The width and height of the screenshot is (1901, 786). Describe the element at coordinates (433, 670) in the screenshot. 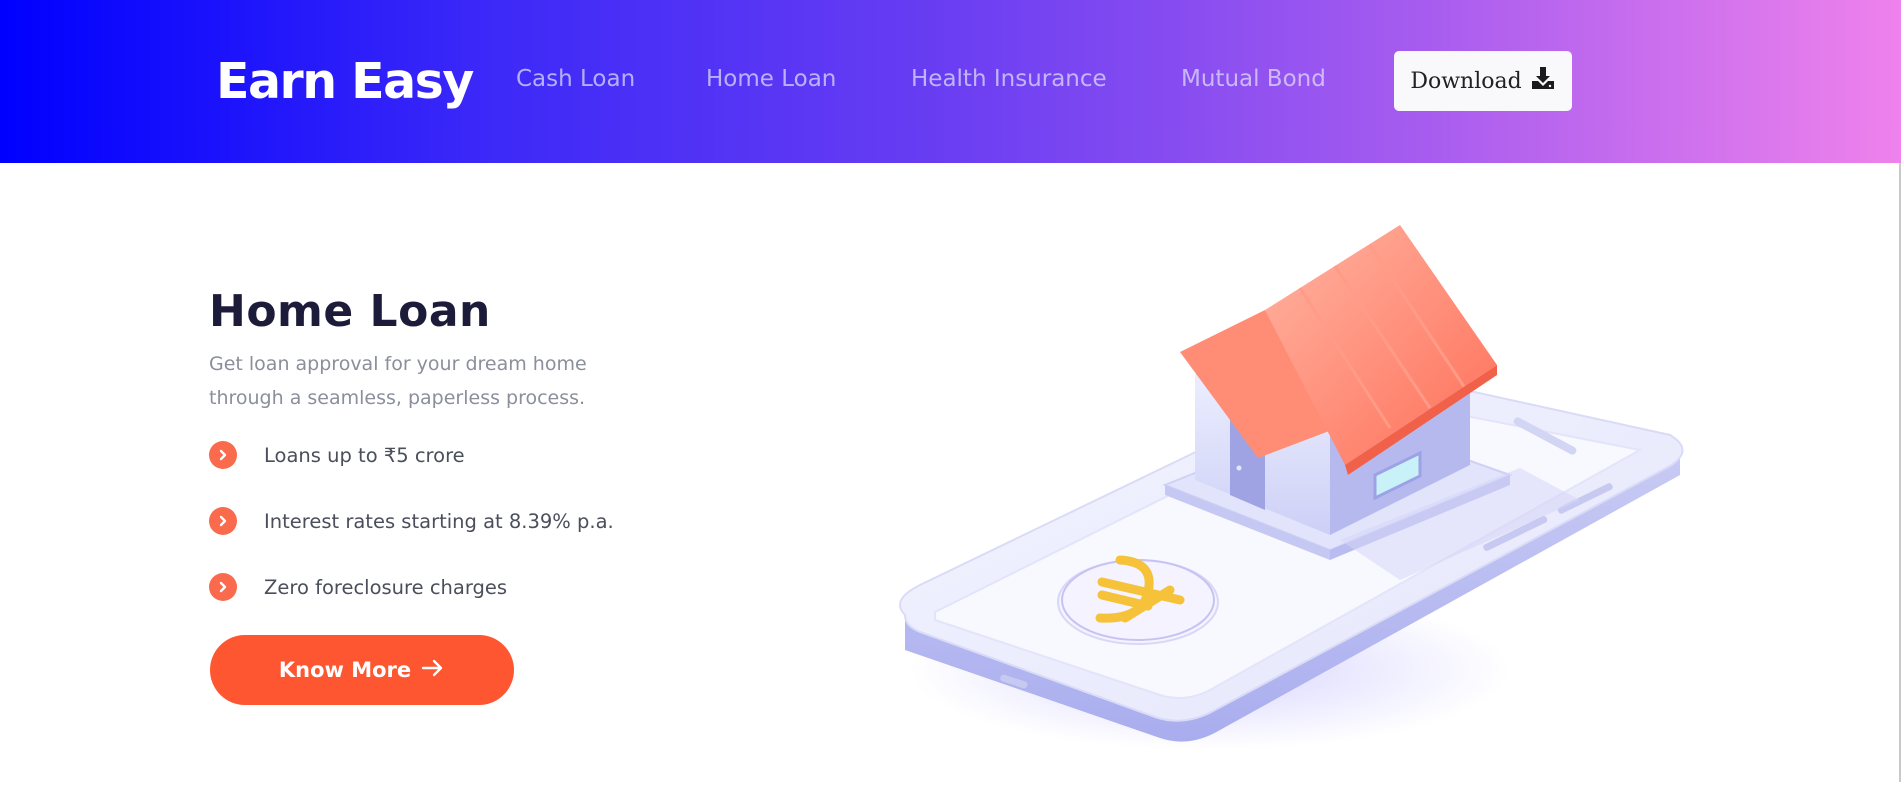

I see `arrow-right-icon` at that location.